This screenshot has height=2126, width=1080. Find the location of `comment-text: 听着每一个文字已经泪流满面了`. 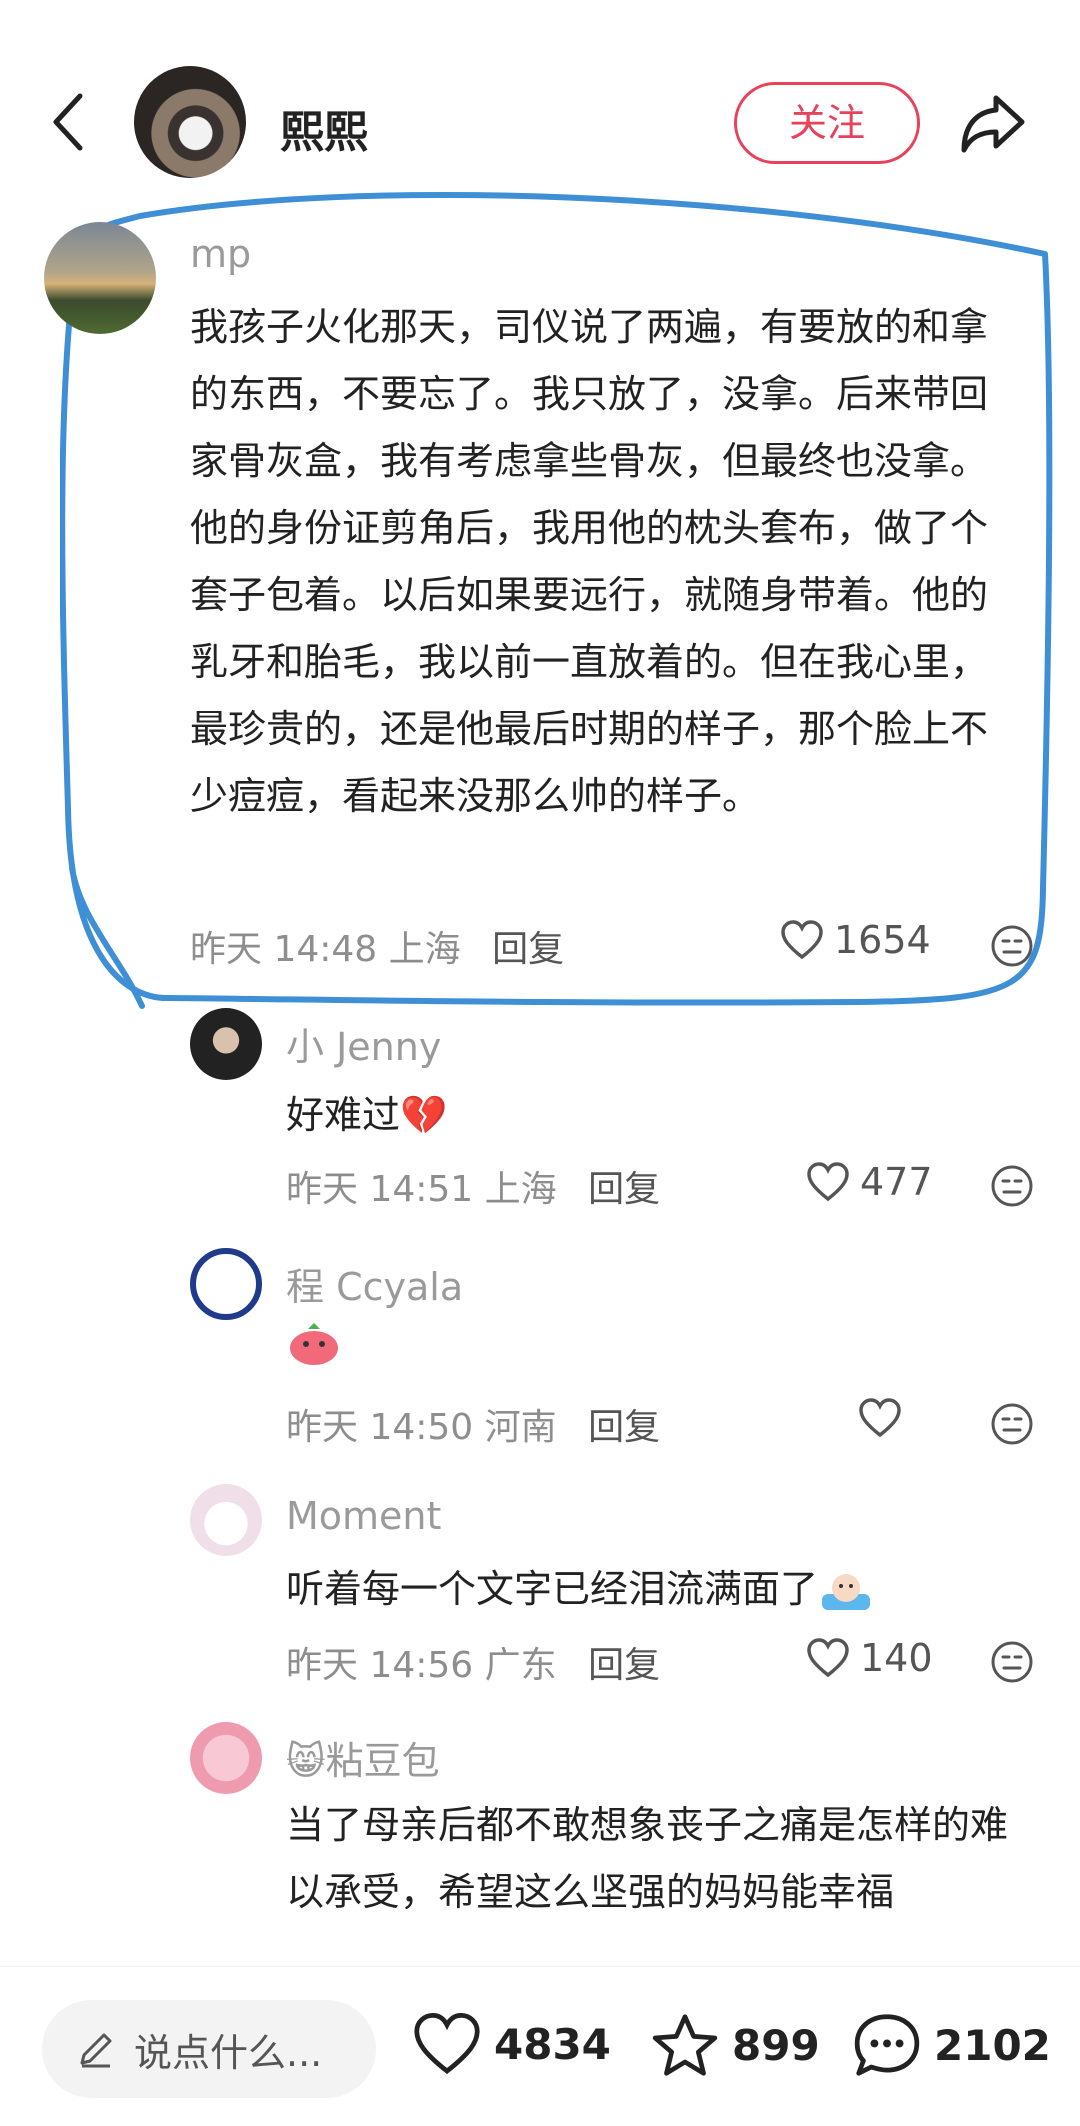

comment-text: 听着每一个文字已经泪流满面了 is located at coordinates (580, 1589).